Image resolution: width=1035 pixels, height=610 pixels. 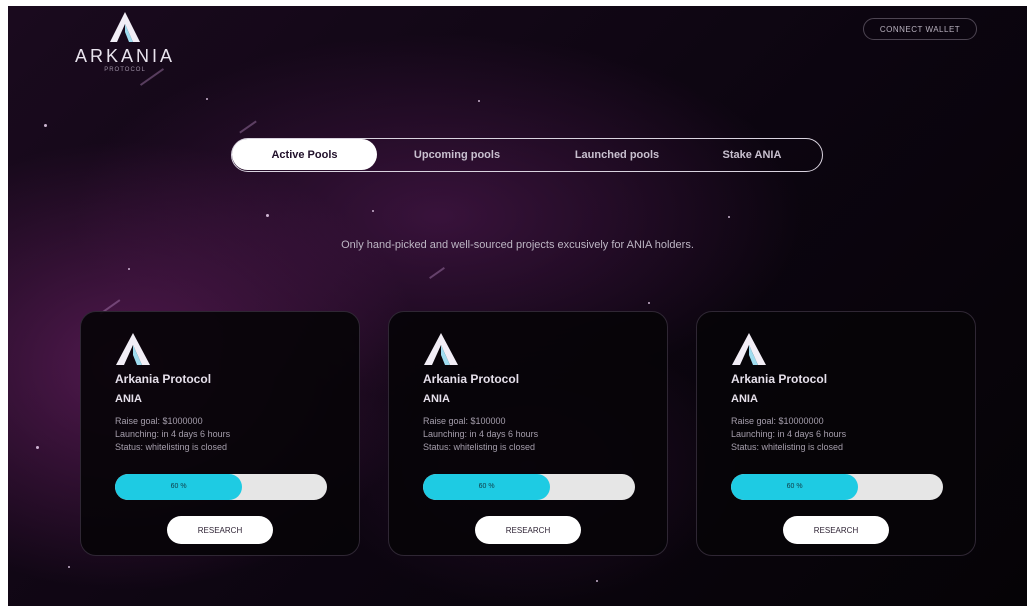 I want to click on raise-goal: Raise goal: $100000, so click(x=464, y=421).